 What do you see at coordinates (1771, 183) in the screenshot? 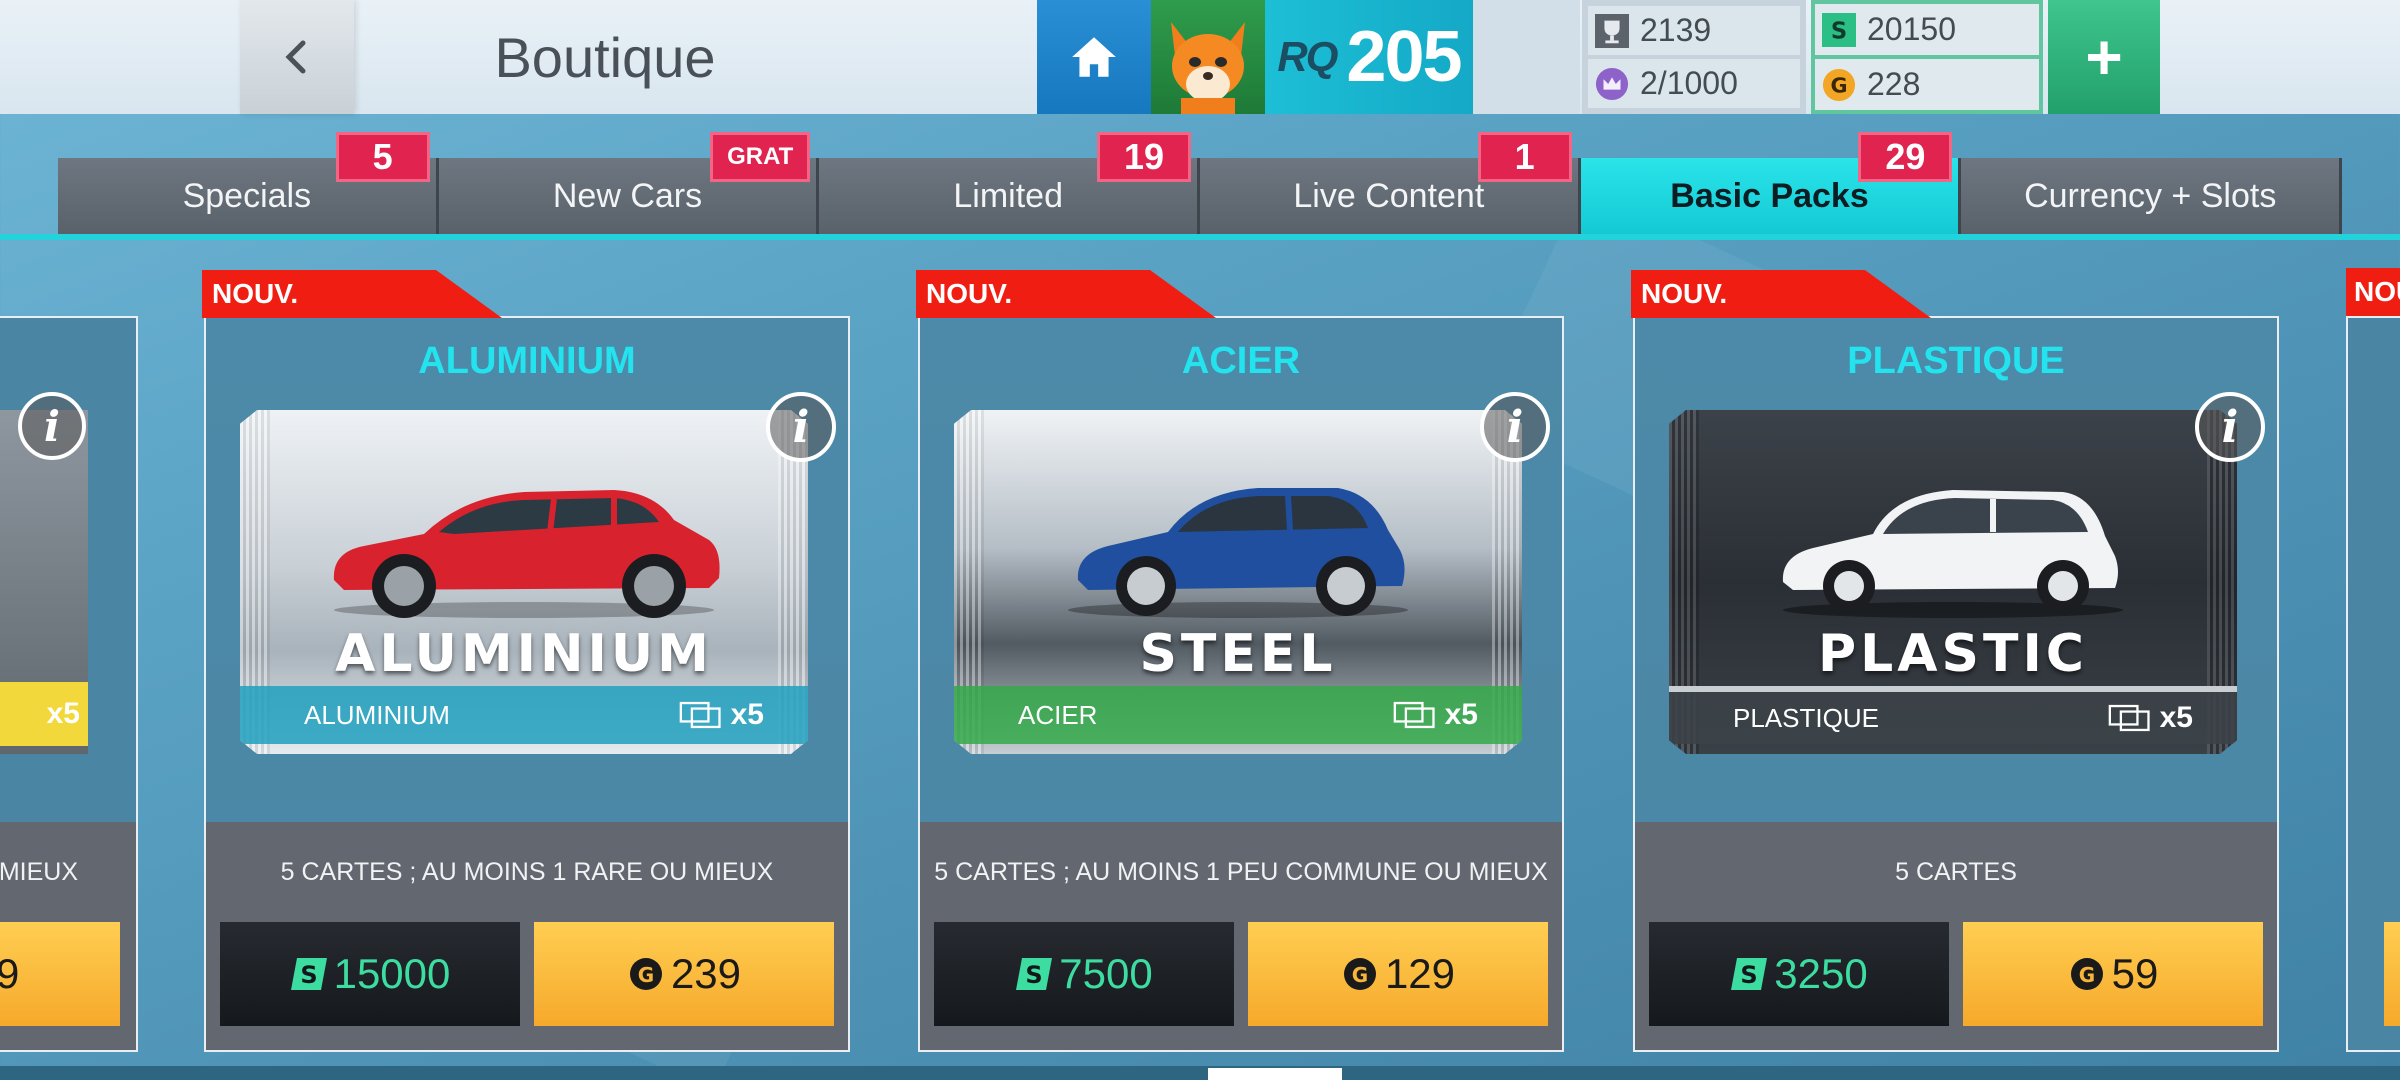
I see `tab-basic-packs: Basic Packs 29` at bounding box center [1771, 183].